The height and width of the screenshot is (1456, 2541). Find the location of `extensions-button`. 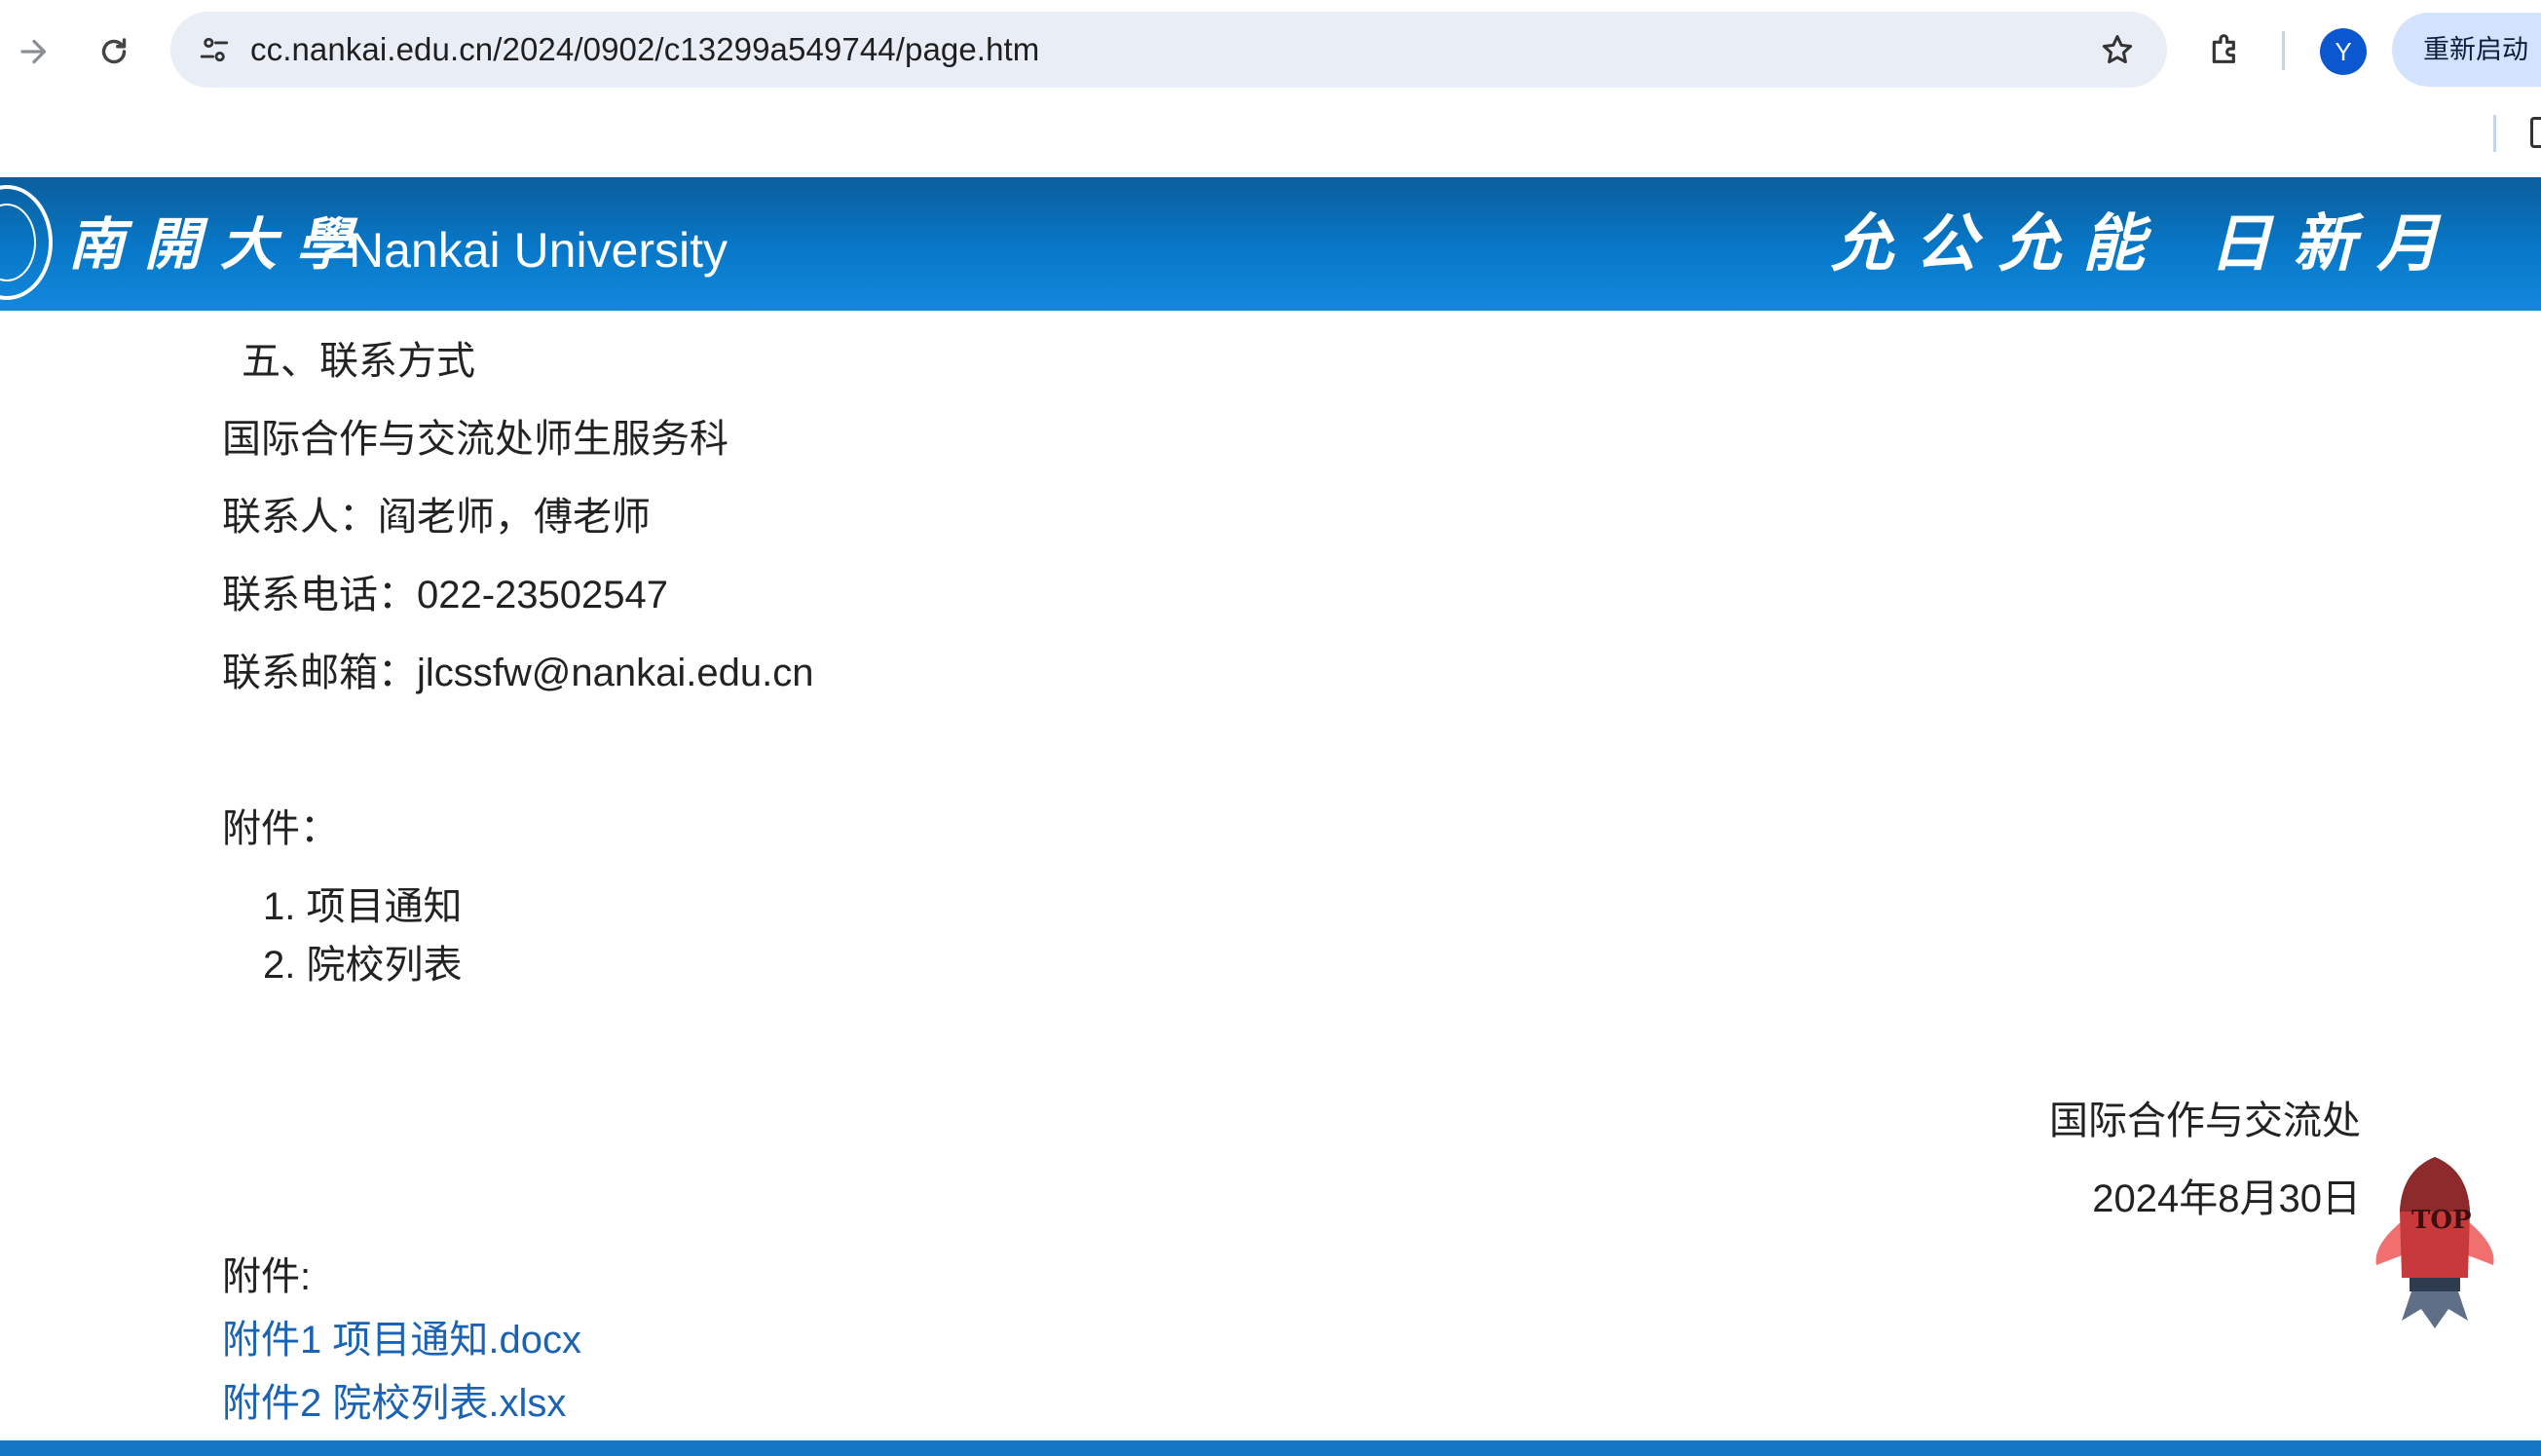

extensions-button is located at coordinates (2225, 48).